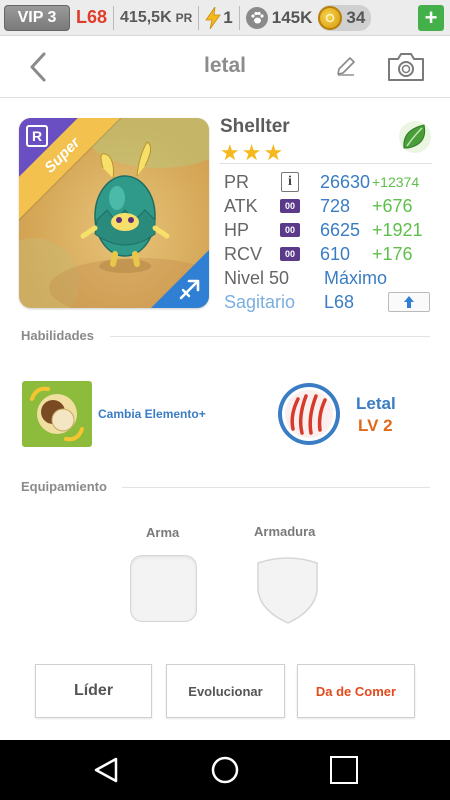 Image resolution: width=450 pixels, height=800 pixels. Describe the element at coordinates (114, 213) in the screenshot. I see `monster-portrait: Super R` at that location.